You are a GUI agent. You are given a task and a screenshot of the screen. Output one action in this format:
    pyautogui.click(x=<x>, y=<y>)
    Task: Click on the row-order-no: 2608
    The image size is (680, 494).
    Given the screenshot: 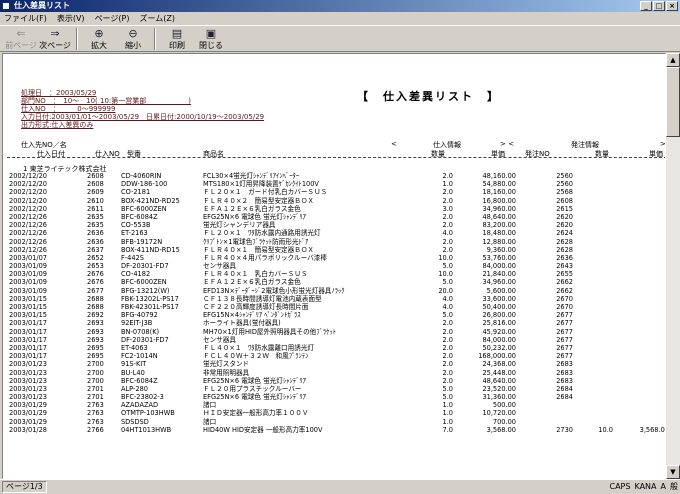 What is the action you would take?
    pyautogui.click(x=564, y=200)
    